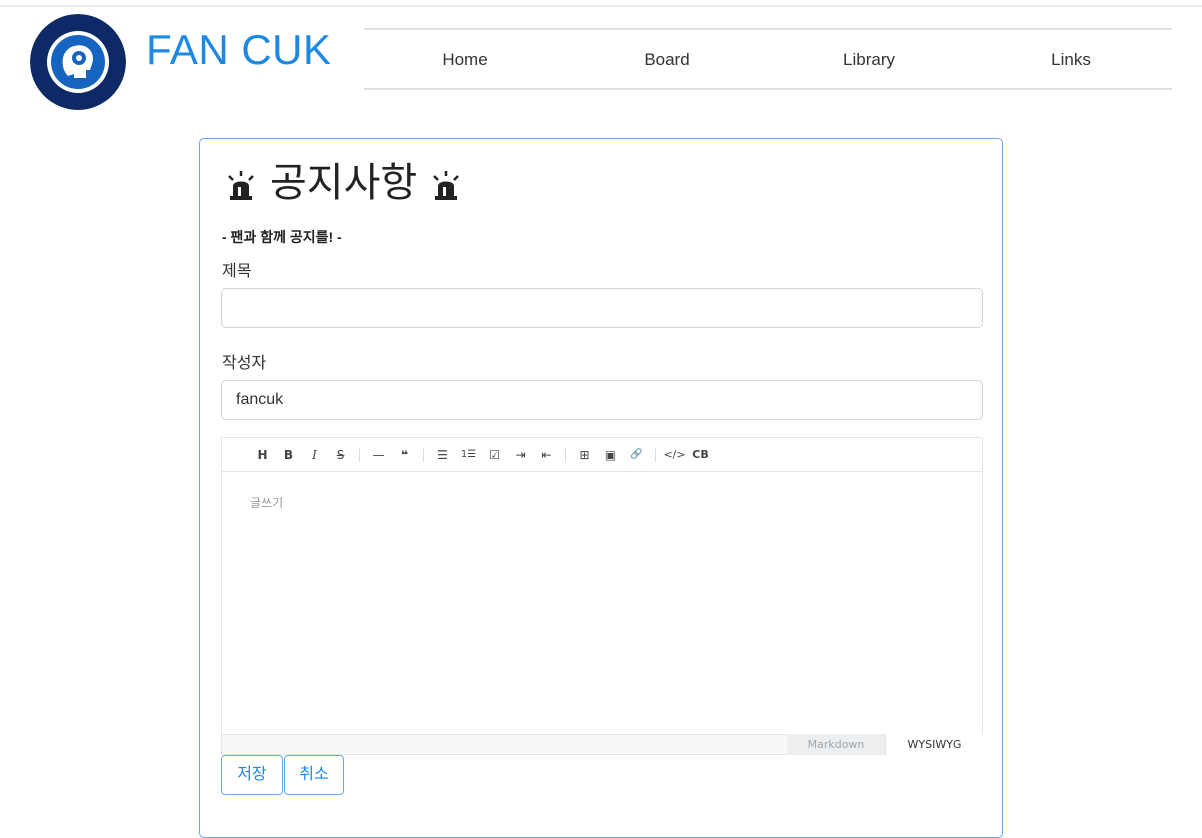 Image resolution: width=1202 pixels, height=838 pixels. Describe the element at coordinates (78, 62) in the screenshot. I see `fancuk-logo-icon` at that location.